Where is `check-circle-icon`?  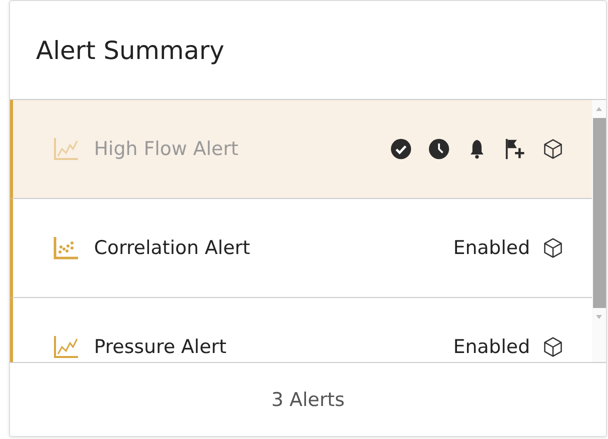 check-circle-icon is located at coordinates (401, 149).